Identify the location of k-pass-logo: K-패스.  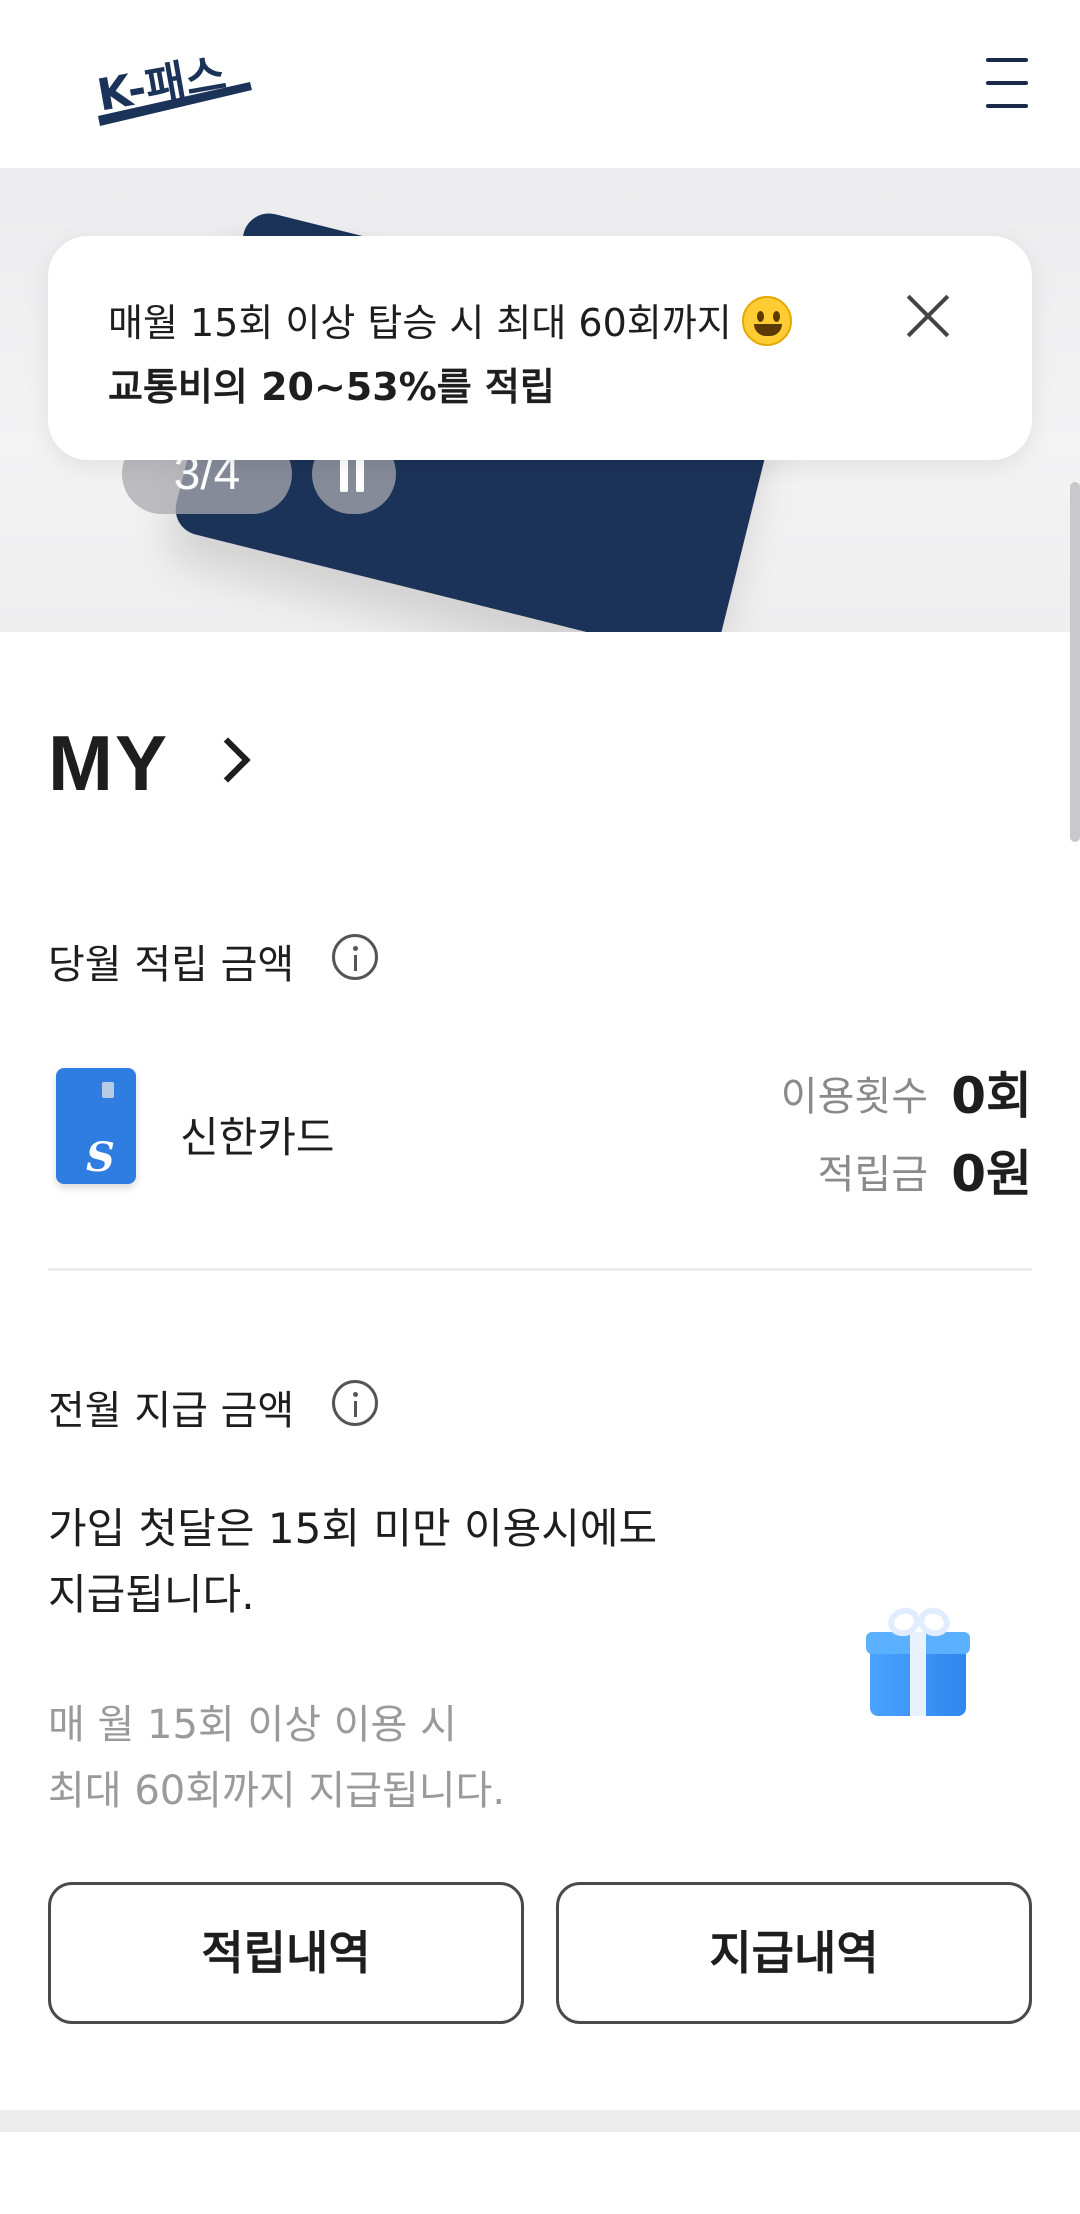
(174, 84).